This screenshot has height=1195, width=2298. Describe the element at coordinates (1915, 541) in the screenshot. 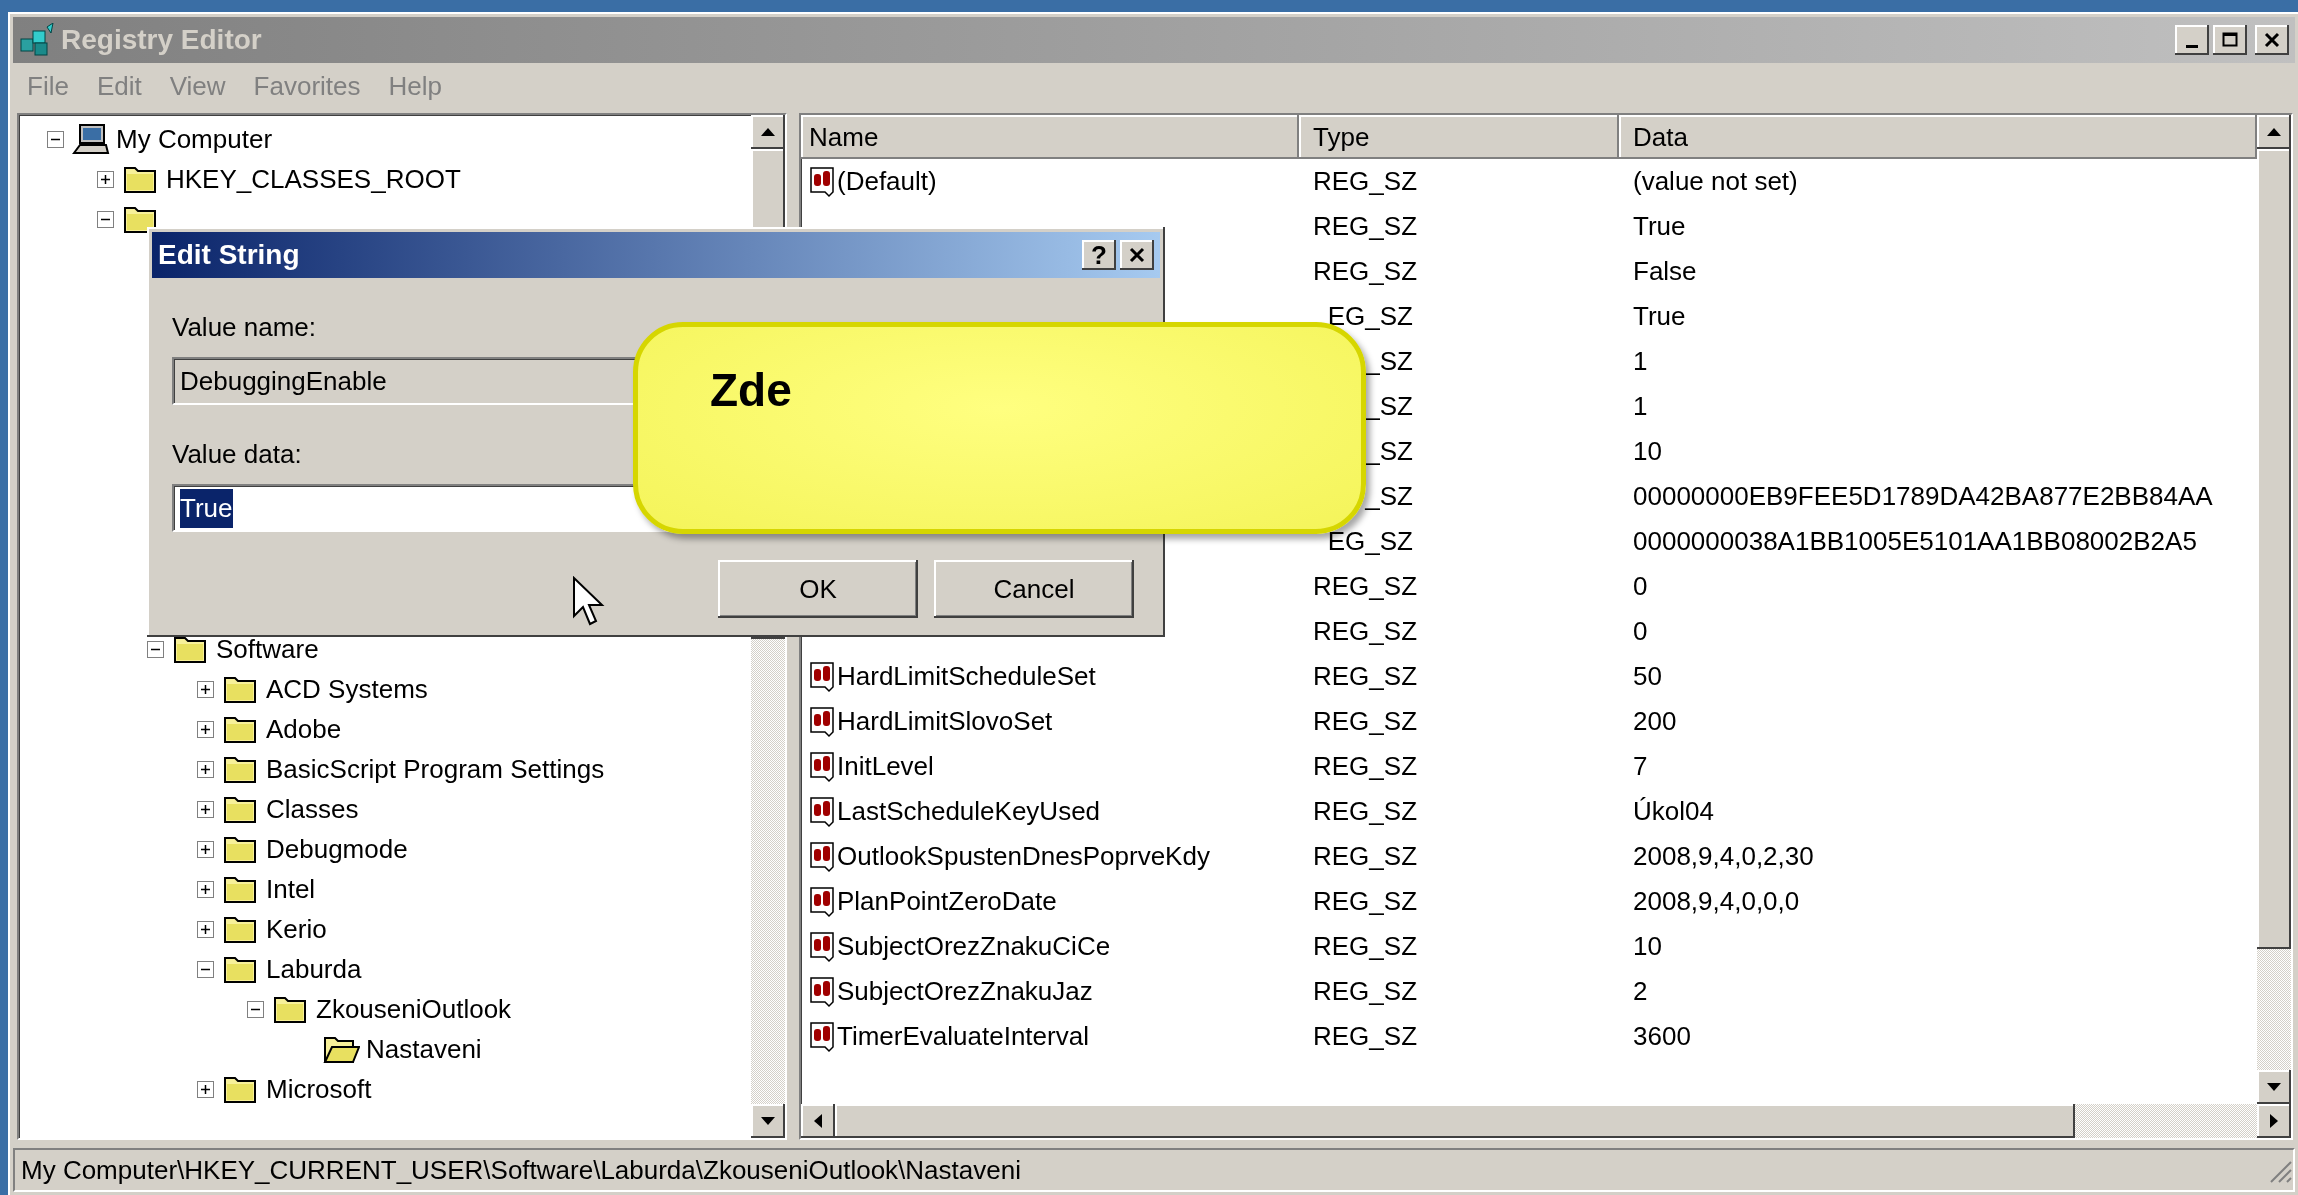

I see `value-data: 0000000038A1BB1005E5101AA1BB08002B2A5` at that location.